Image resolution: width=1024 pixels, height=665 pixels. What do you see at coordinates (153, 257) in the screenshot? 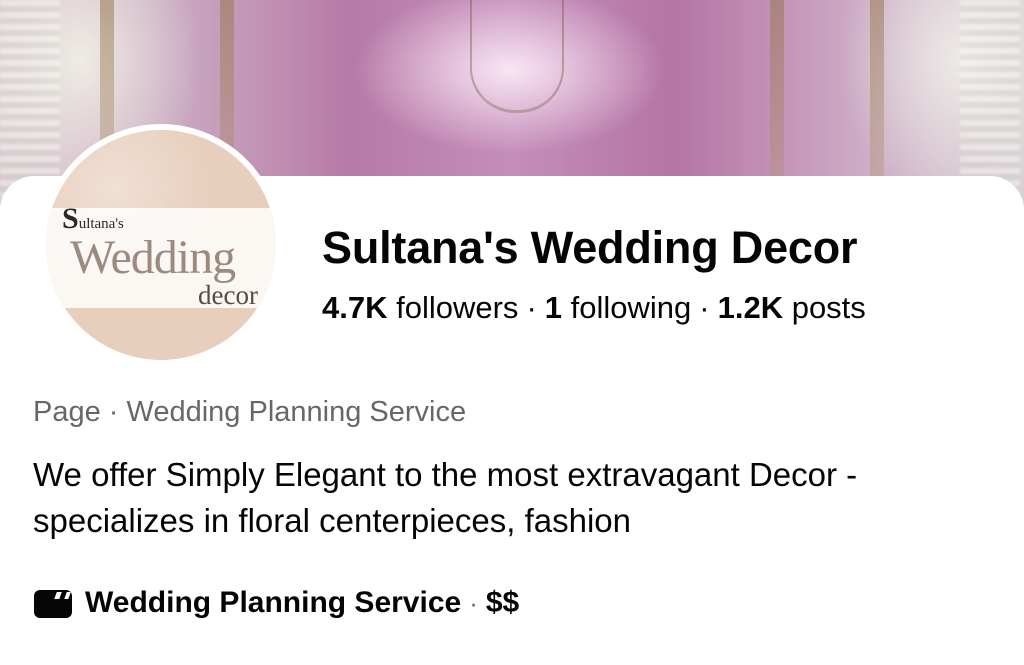
I see `logo-text-main: Wedding` at bounding box center [153, 257].